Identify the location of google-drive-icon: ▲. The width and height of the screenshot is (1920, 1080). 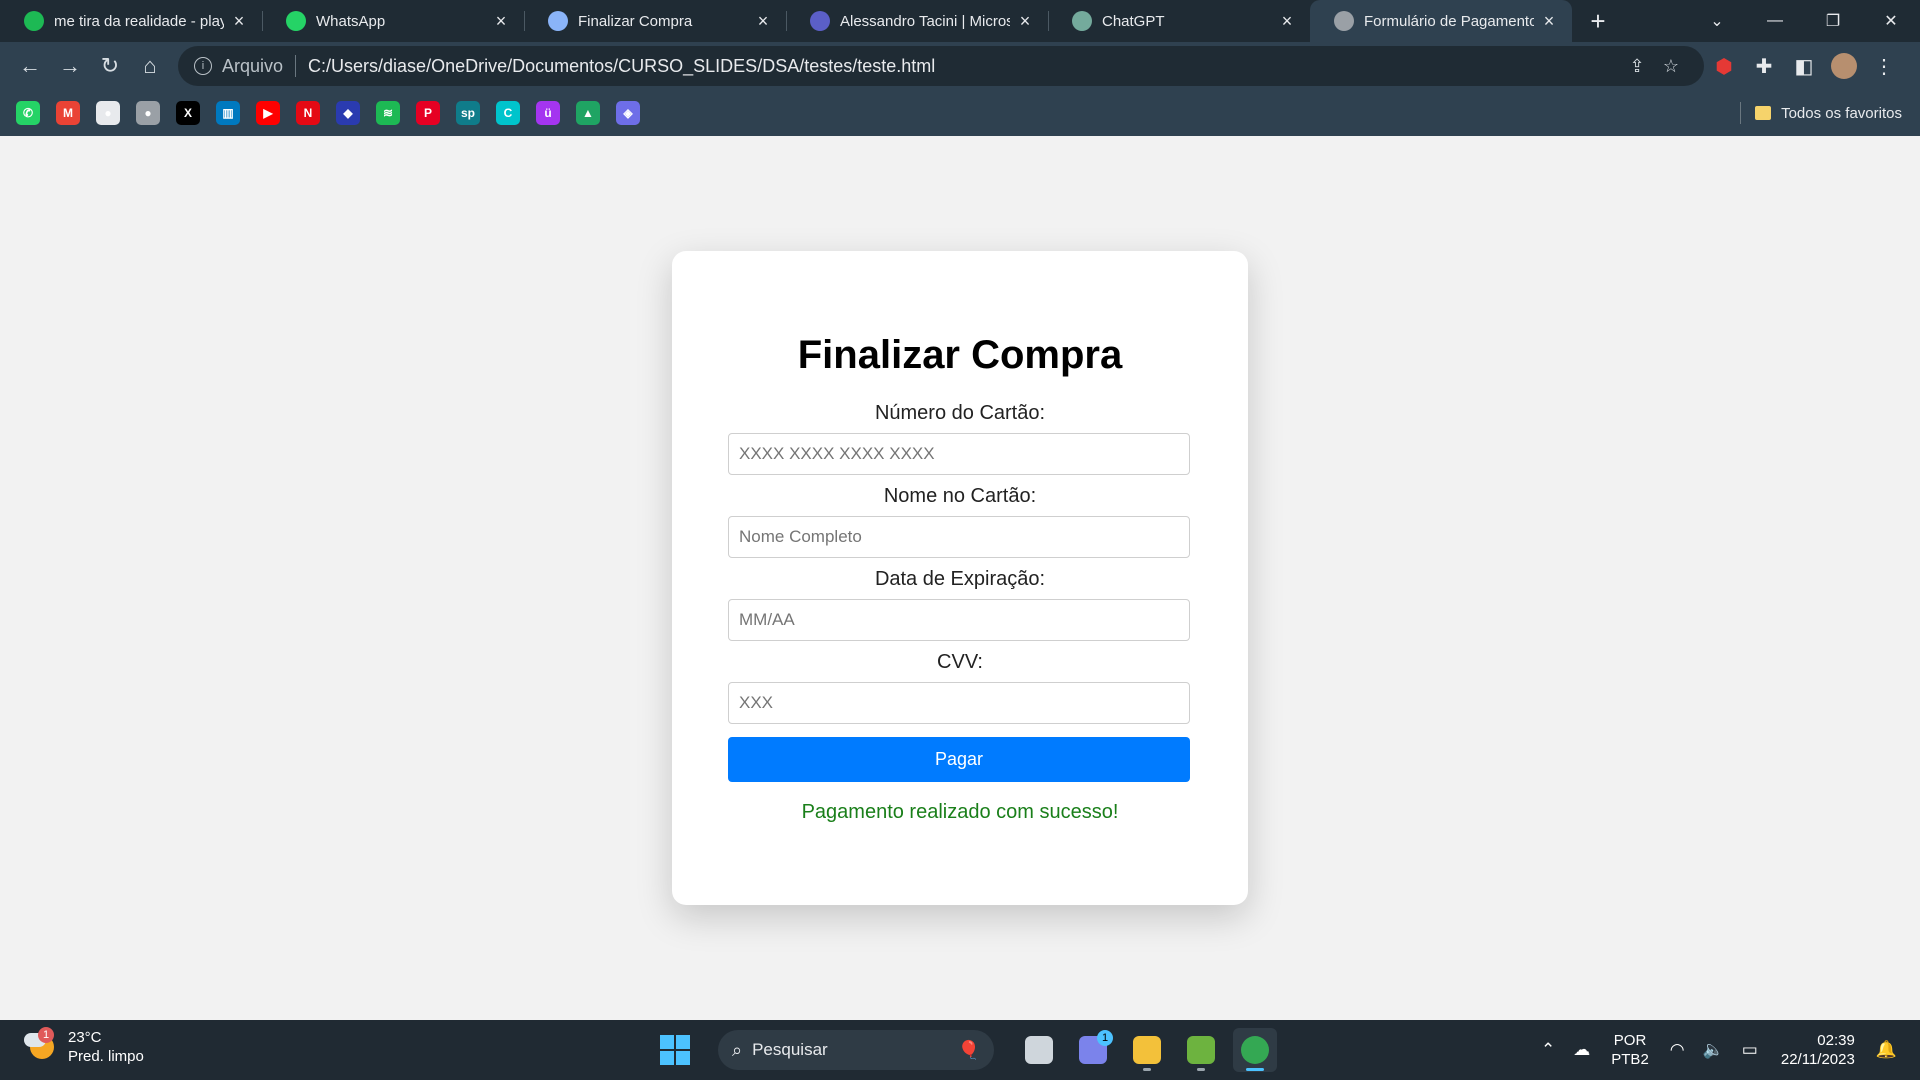
(588, 113).